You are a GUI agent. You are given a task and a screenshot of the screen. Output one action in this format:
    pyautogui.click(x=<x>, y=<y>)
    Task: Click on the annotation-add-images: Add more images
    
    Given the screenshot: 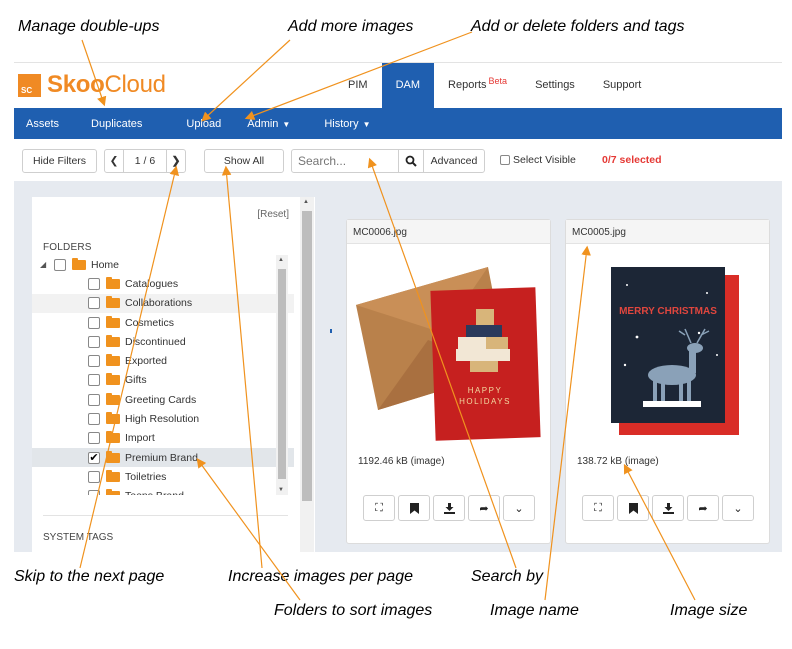 What is the action you would take?
    pyautogui.click(x=351, y=26)
    